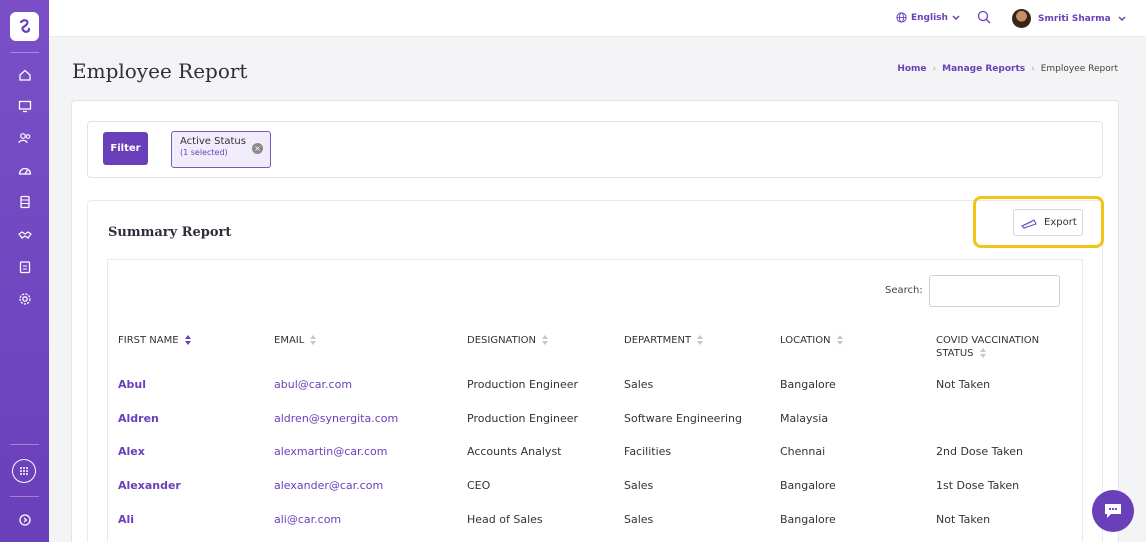 This screenshot has height=542, width=1146. I want to click on filter-button: Filter, so click(125, 148).